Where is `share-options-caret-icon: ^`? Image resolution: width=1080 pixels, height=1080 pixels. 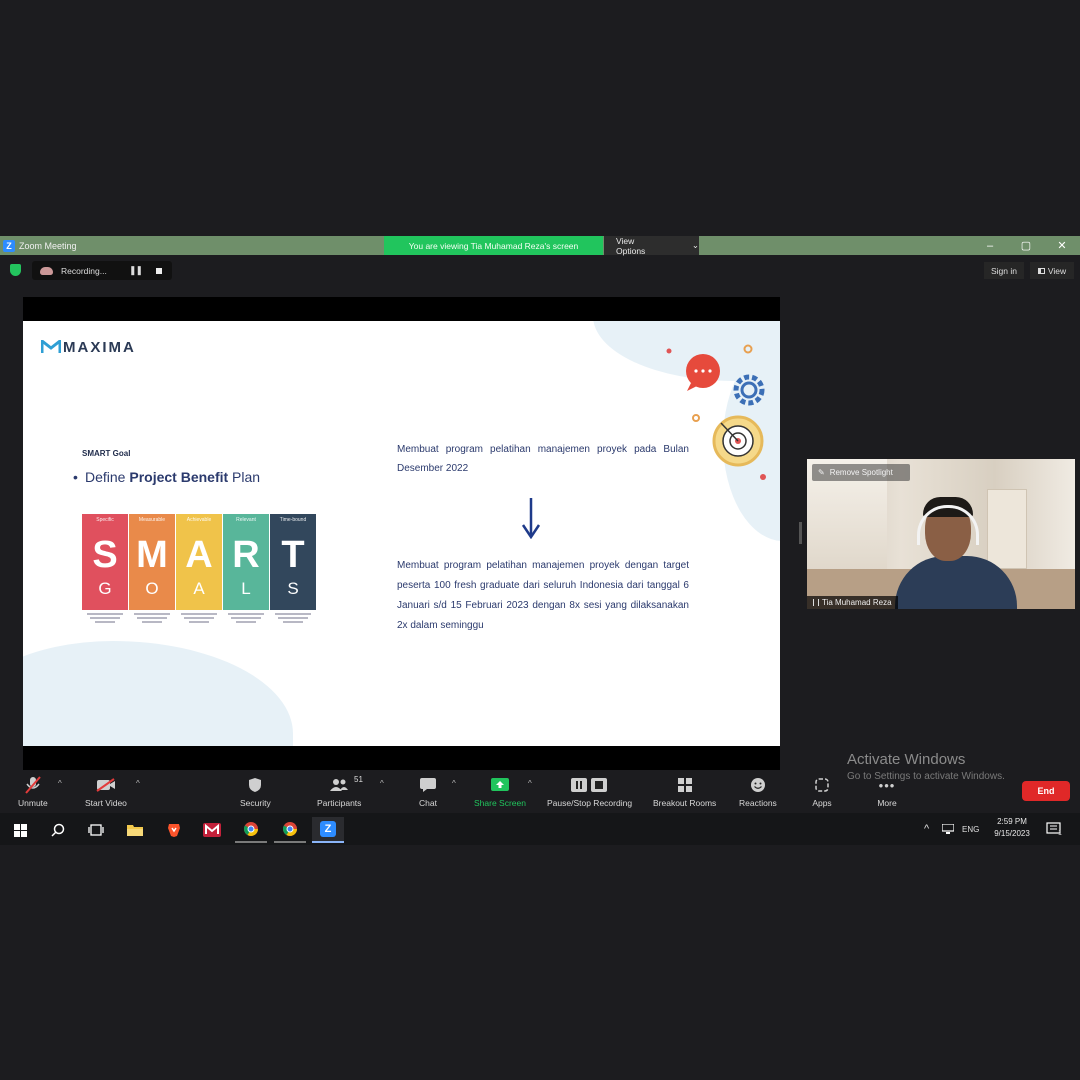
share-options-caret-icon: ^ is located at coordinates (530, 783).